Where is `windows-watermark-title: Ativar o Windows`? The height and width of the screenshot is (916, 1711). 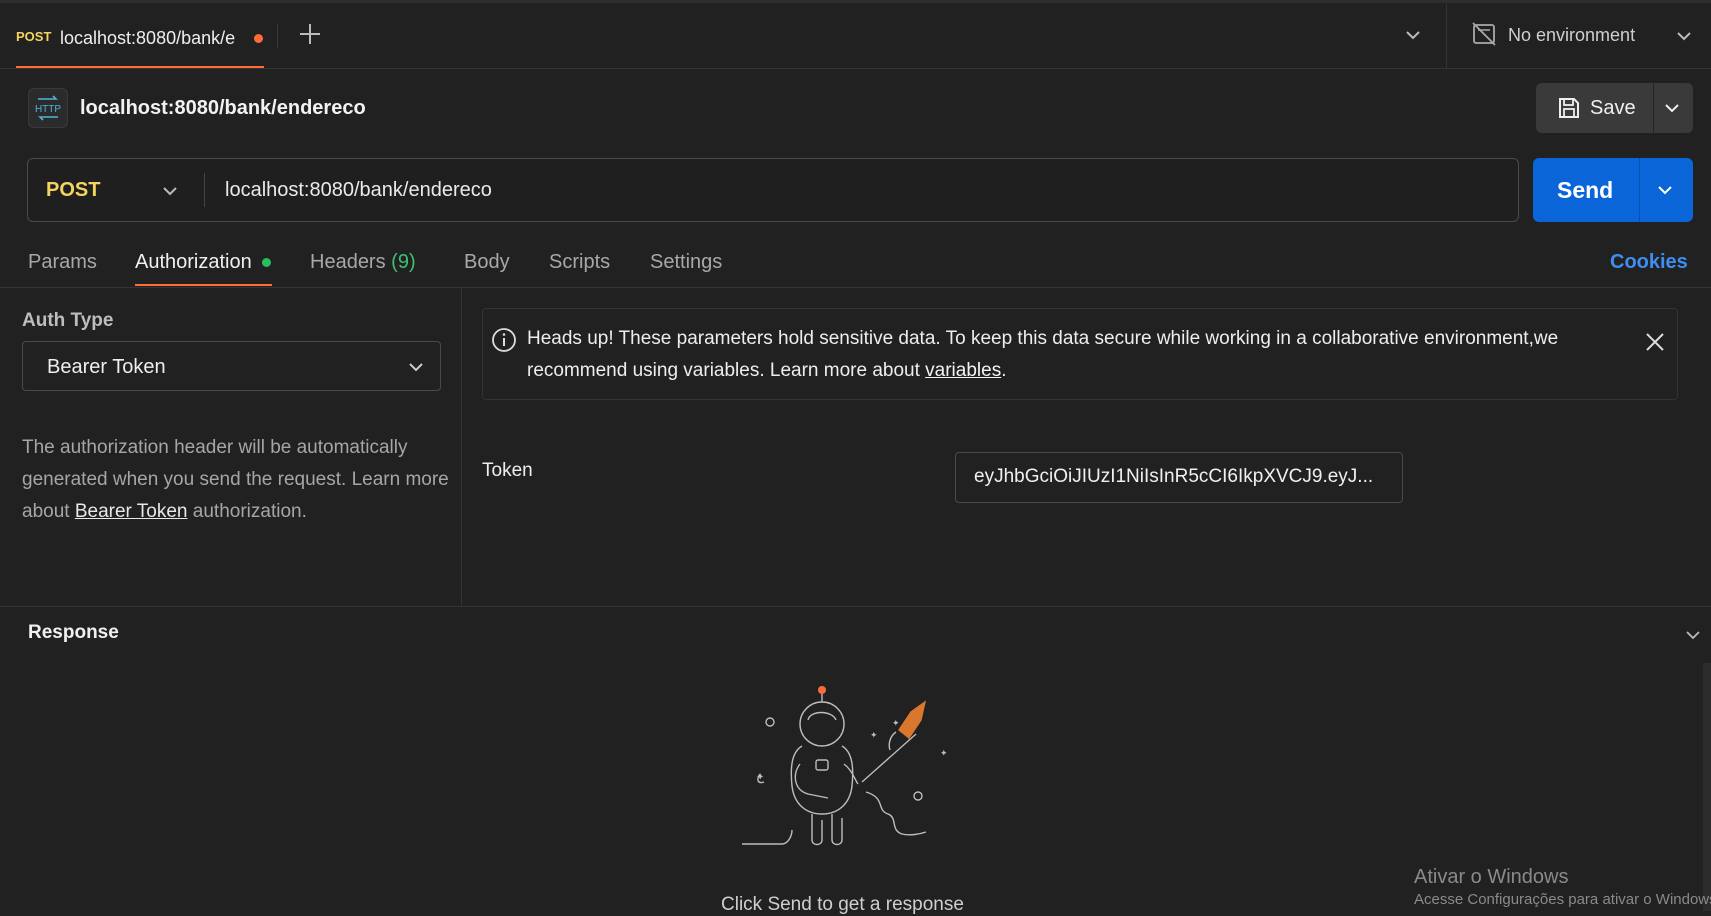
windows-watermark-title: Ativar o Windows is located at coordinates (1491, 877).